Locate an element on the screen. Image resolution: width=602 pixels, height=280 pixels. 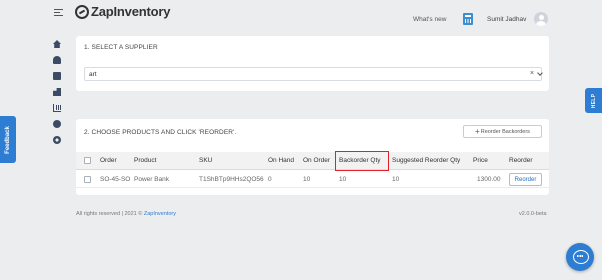
cell-backorder-qty: 10 is located at coordinates (343, 179).